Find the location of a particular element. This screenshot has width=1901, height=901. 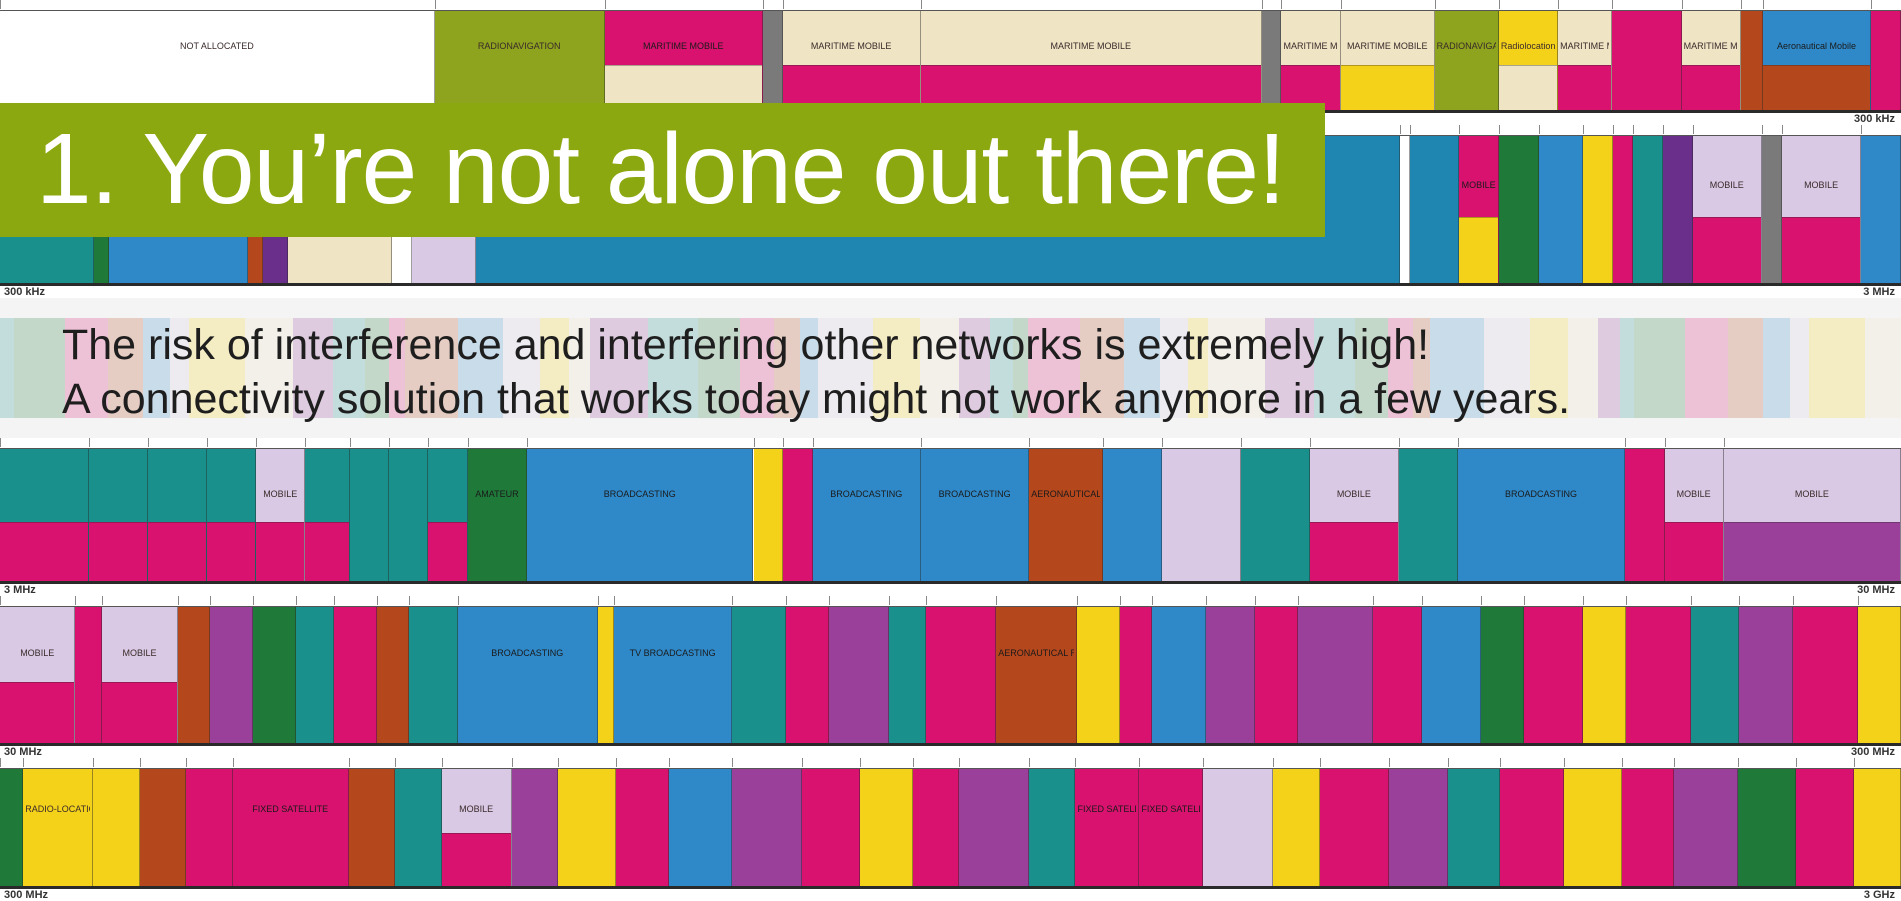

allocation-label: AMATEUR is located at coordinates (497, 493).